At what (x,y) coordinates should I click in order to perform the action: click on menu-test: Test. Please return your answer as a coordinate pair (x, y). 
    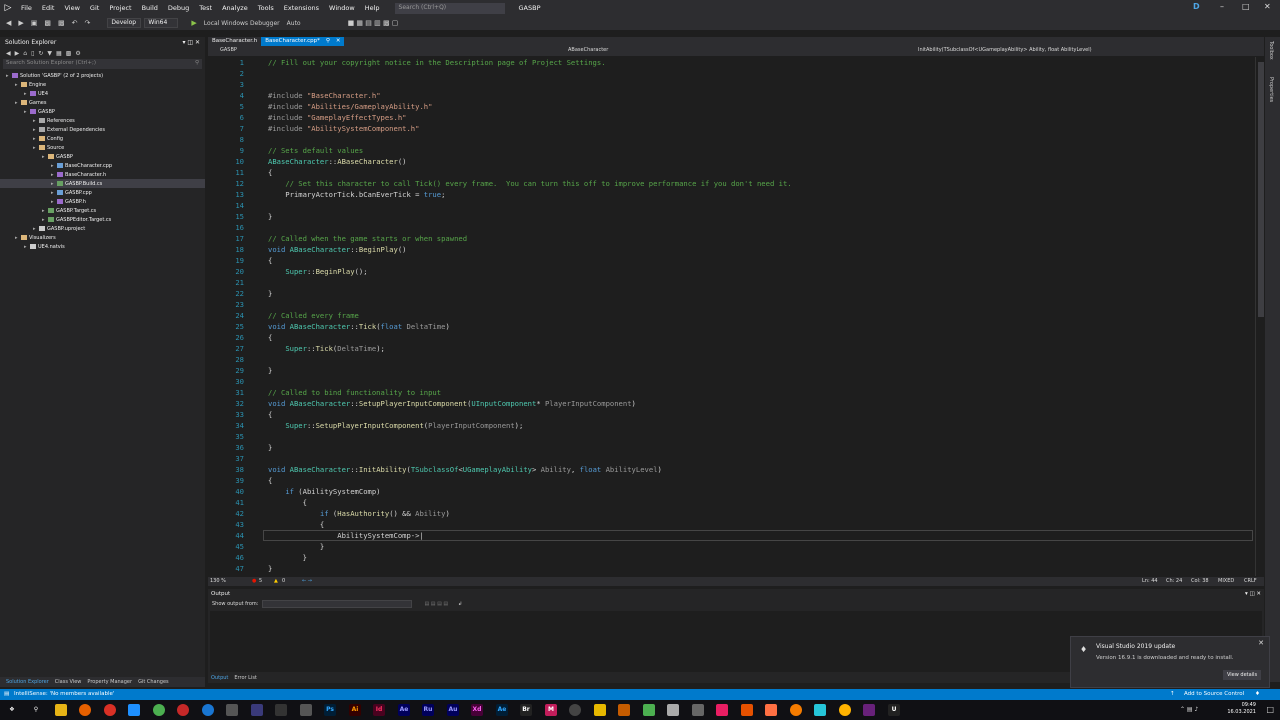
    Looking at the image, I should click on (205, 8).